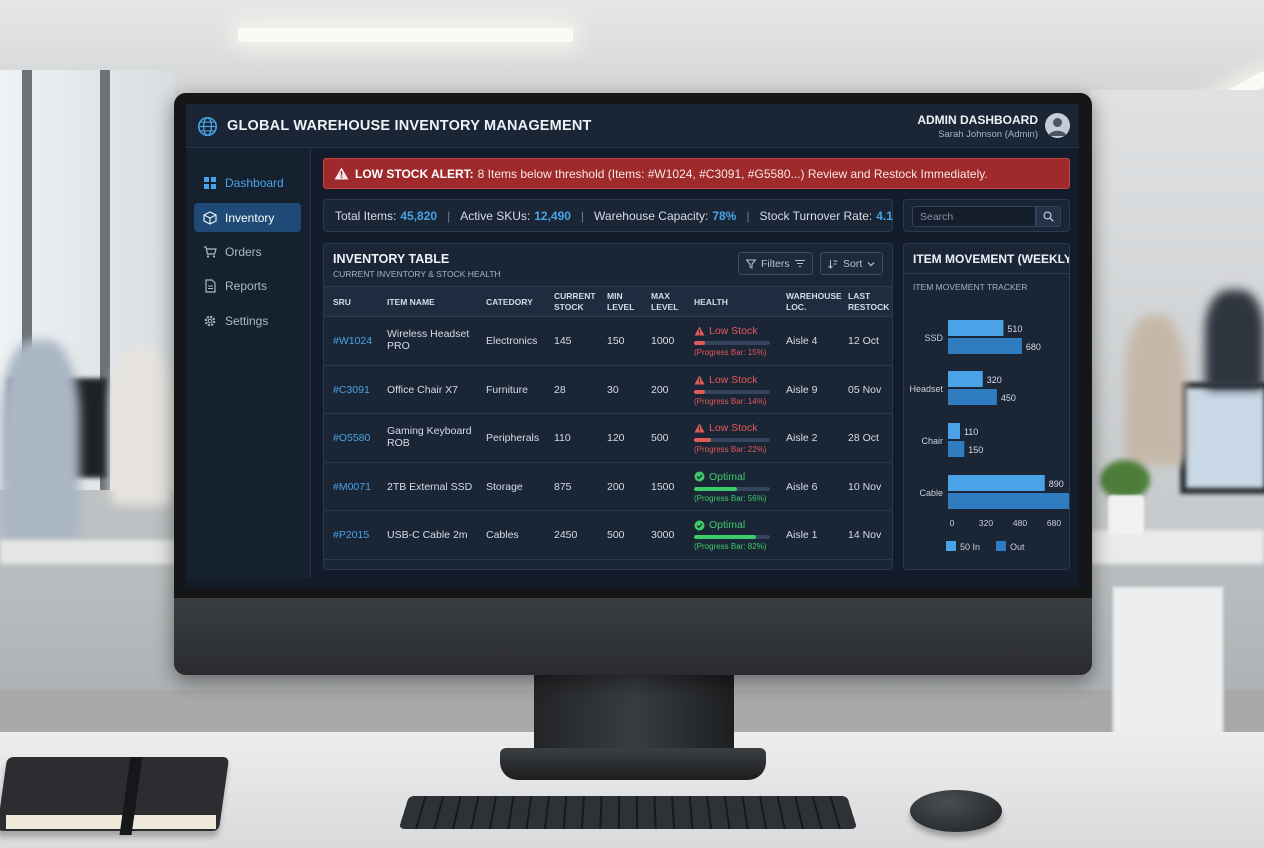 The height and width of the screenshot is (848, 1264). Describe the element at coordinates (952, 523) in the screenshot. I see `x-tick-label: 0` at that location.